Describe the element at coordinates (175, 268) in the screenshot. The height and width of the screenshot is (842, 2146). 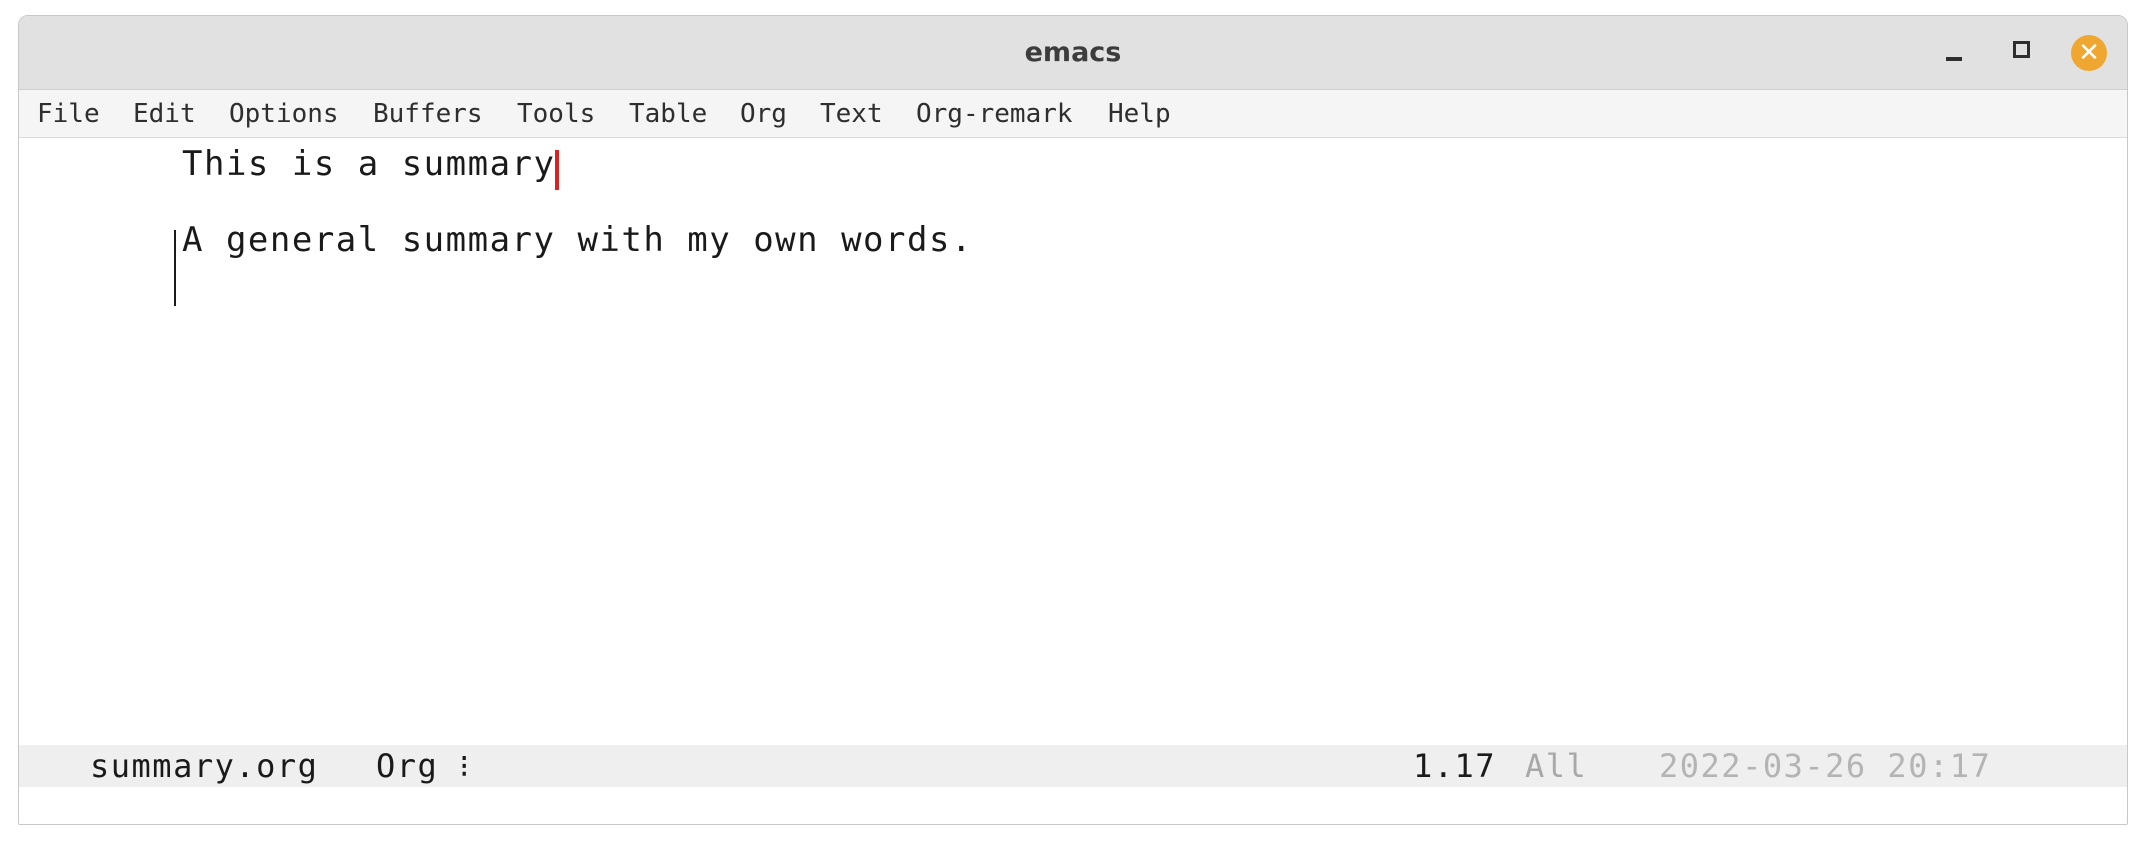
I see `fringe-indicator` at that location.